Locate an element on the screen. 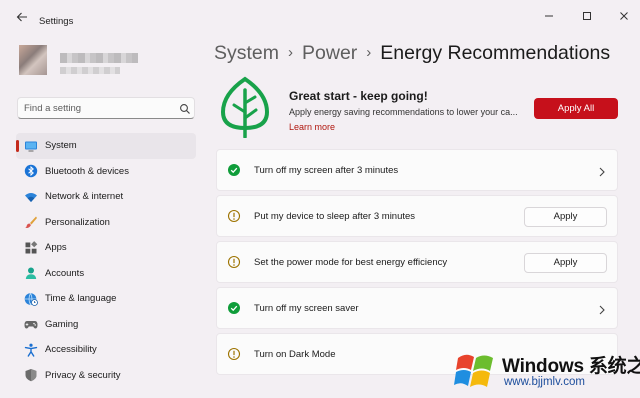 The height and width of the screenshot is (398, 640). watermark: Windows 系统之家 www.bjjmlv.com is located at coordinates (544, 371).